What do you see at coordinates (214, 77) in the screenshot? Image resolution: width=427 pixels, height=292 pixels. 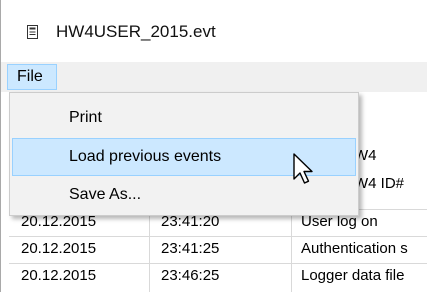 I see `menu-bar: File` at bounding box center [214, 77].